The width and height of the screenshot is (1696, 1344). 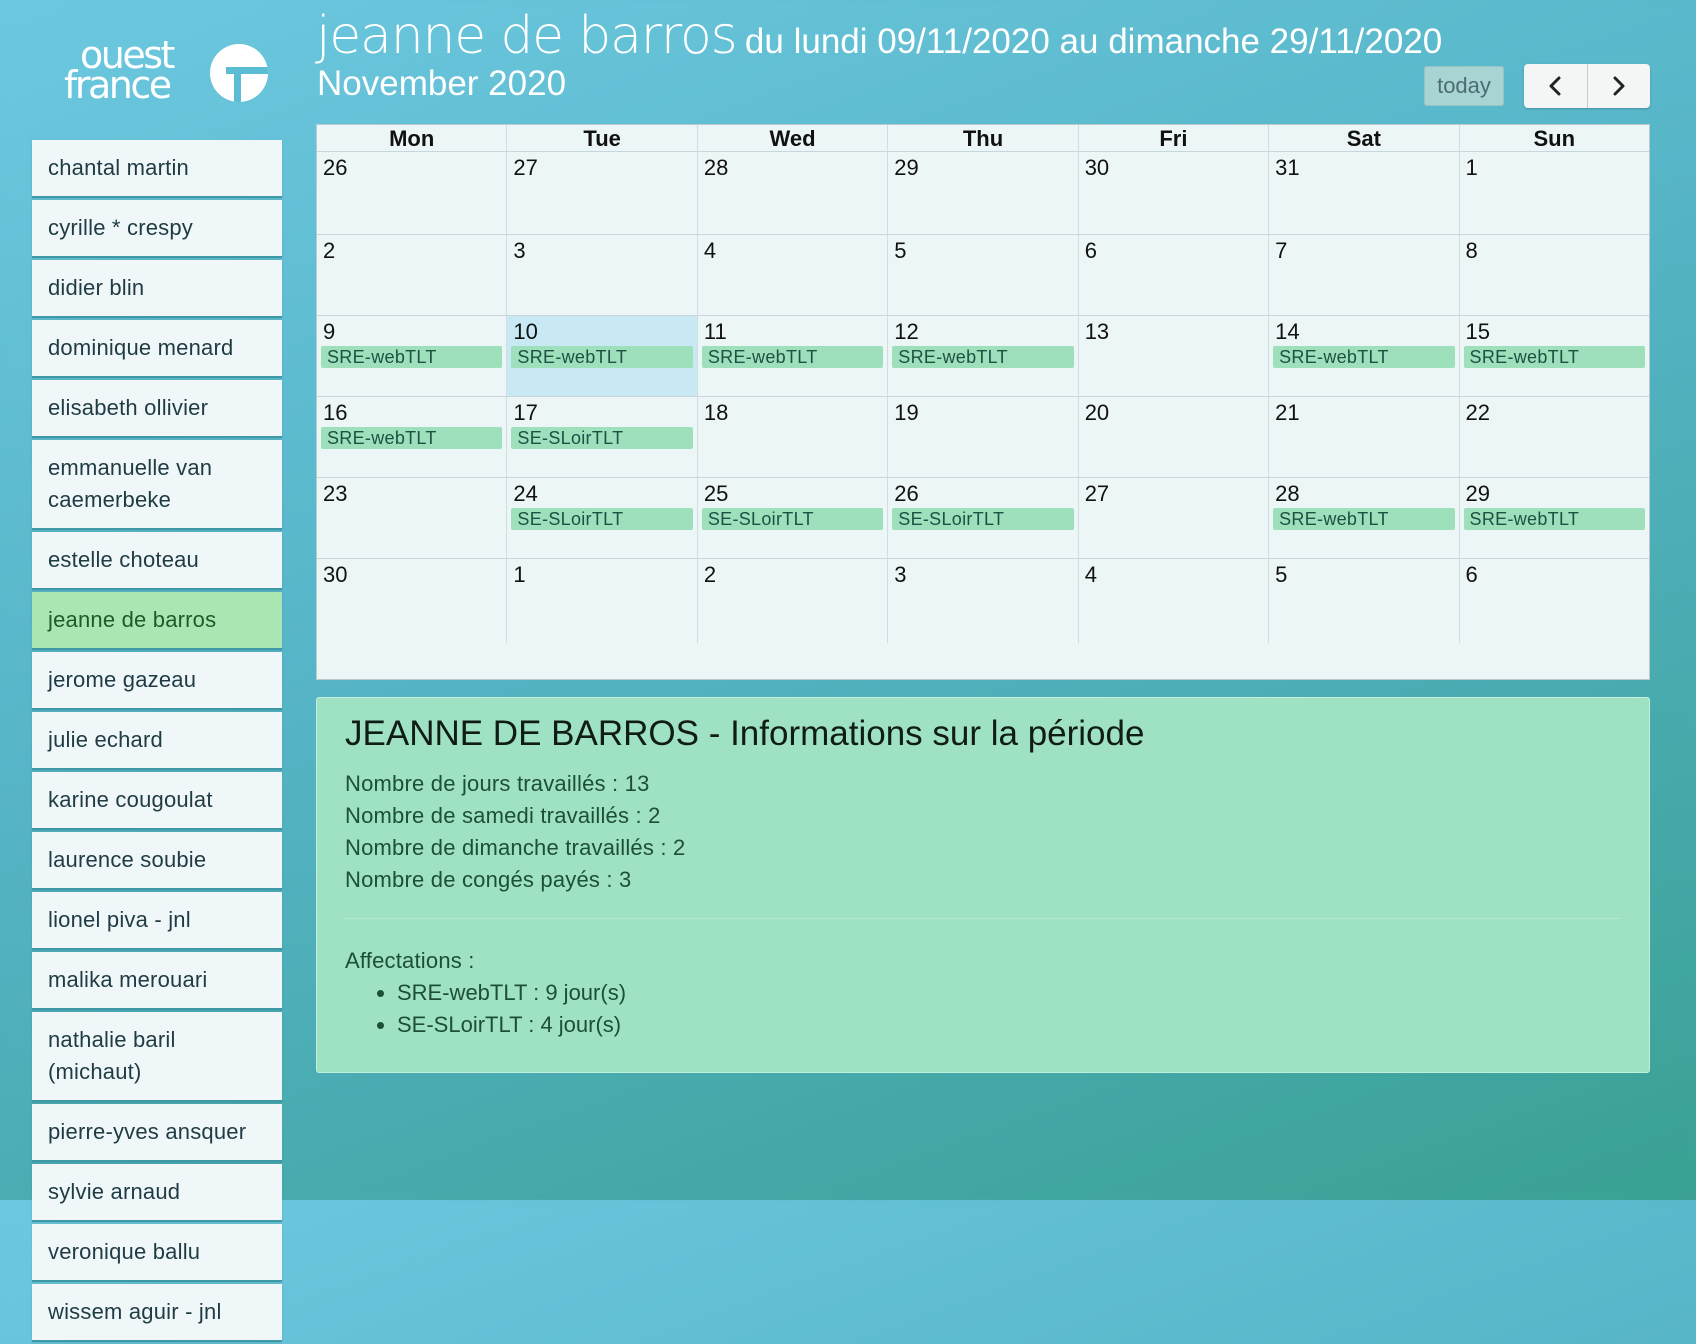 I want to click on sidebar-item: pierre-yves ansquer, so click(x=157, y=1133).